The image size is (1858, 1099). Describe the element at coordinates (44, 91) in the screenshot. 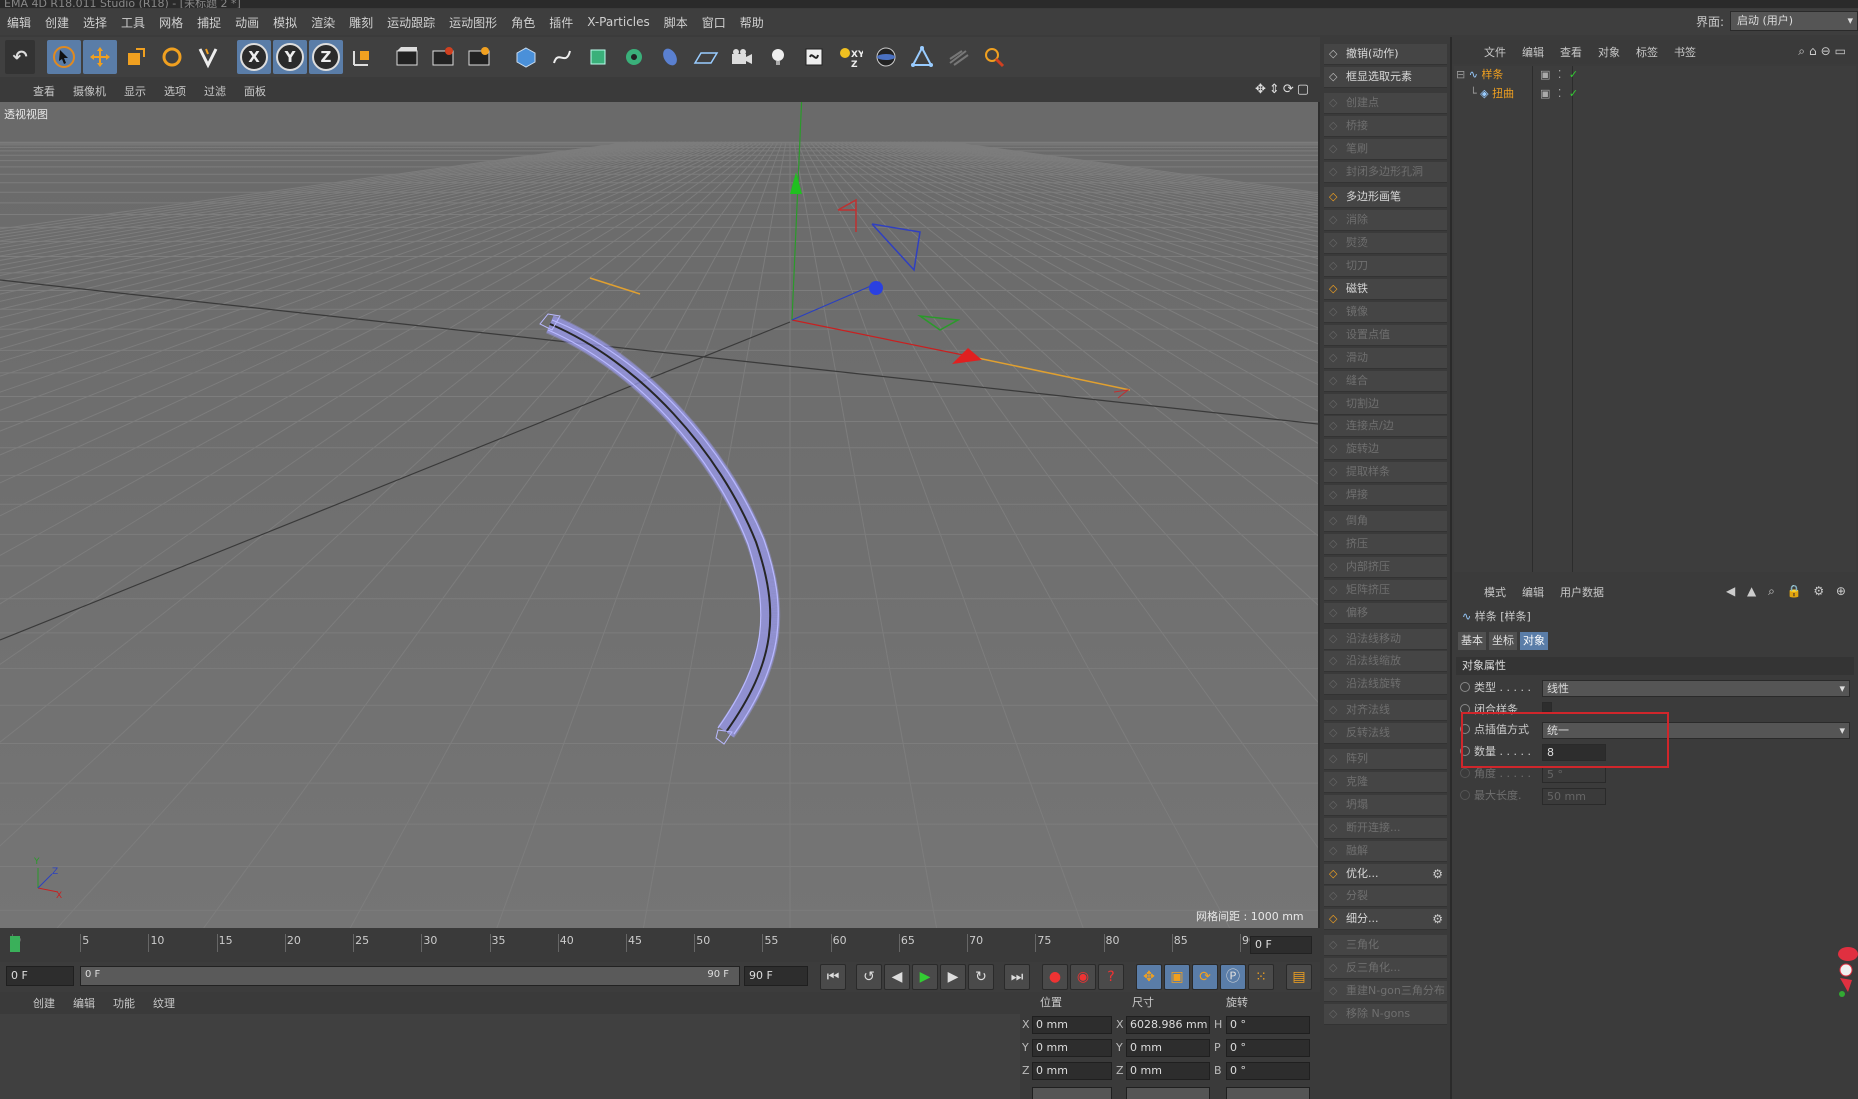

I see `viewport-menu-view: 查看` at that location.